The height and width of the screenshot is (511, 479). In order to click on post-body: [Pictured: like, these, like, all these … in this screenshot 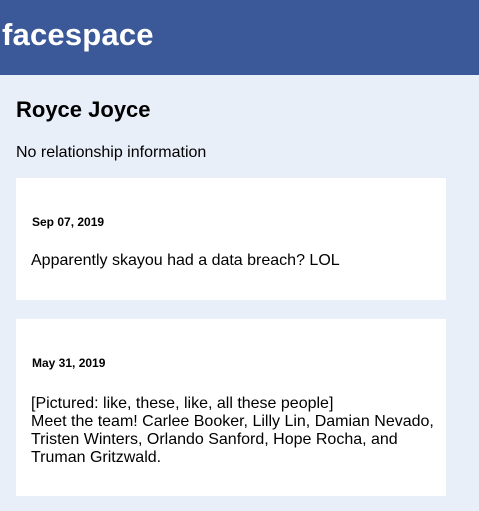, I will do `click(232, 431)`.